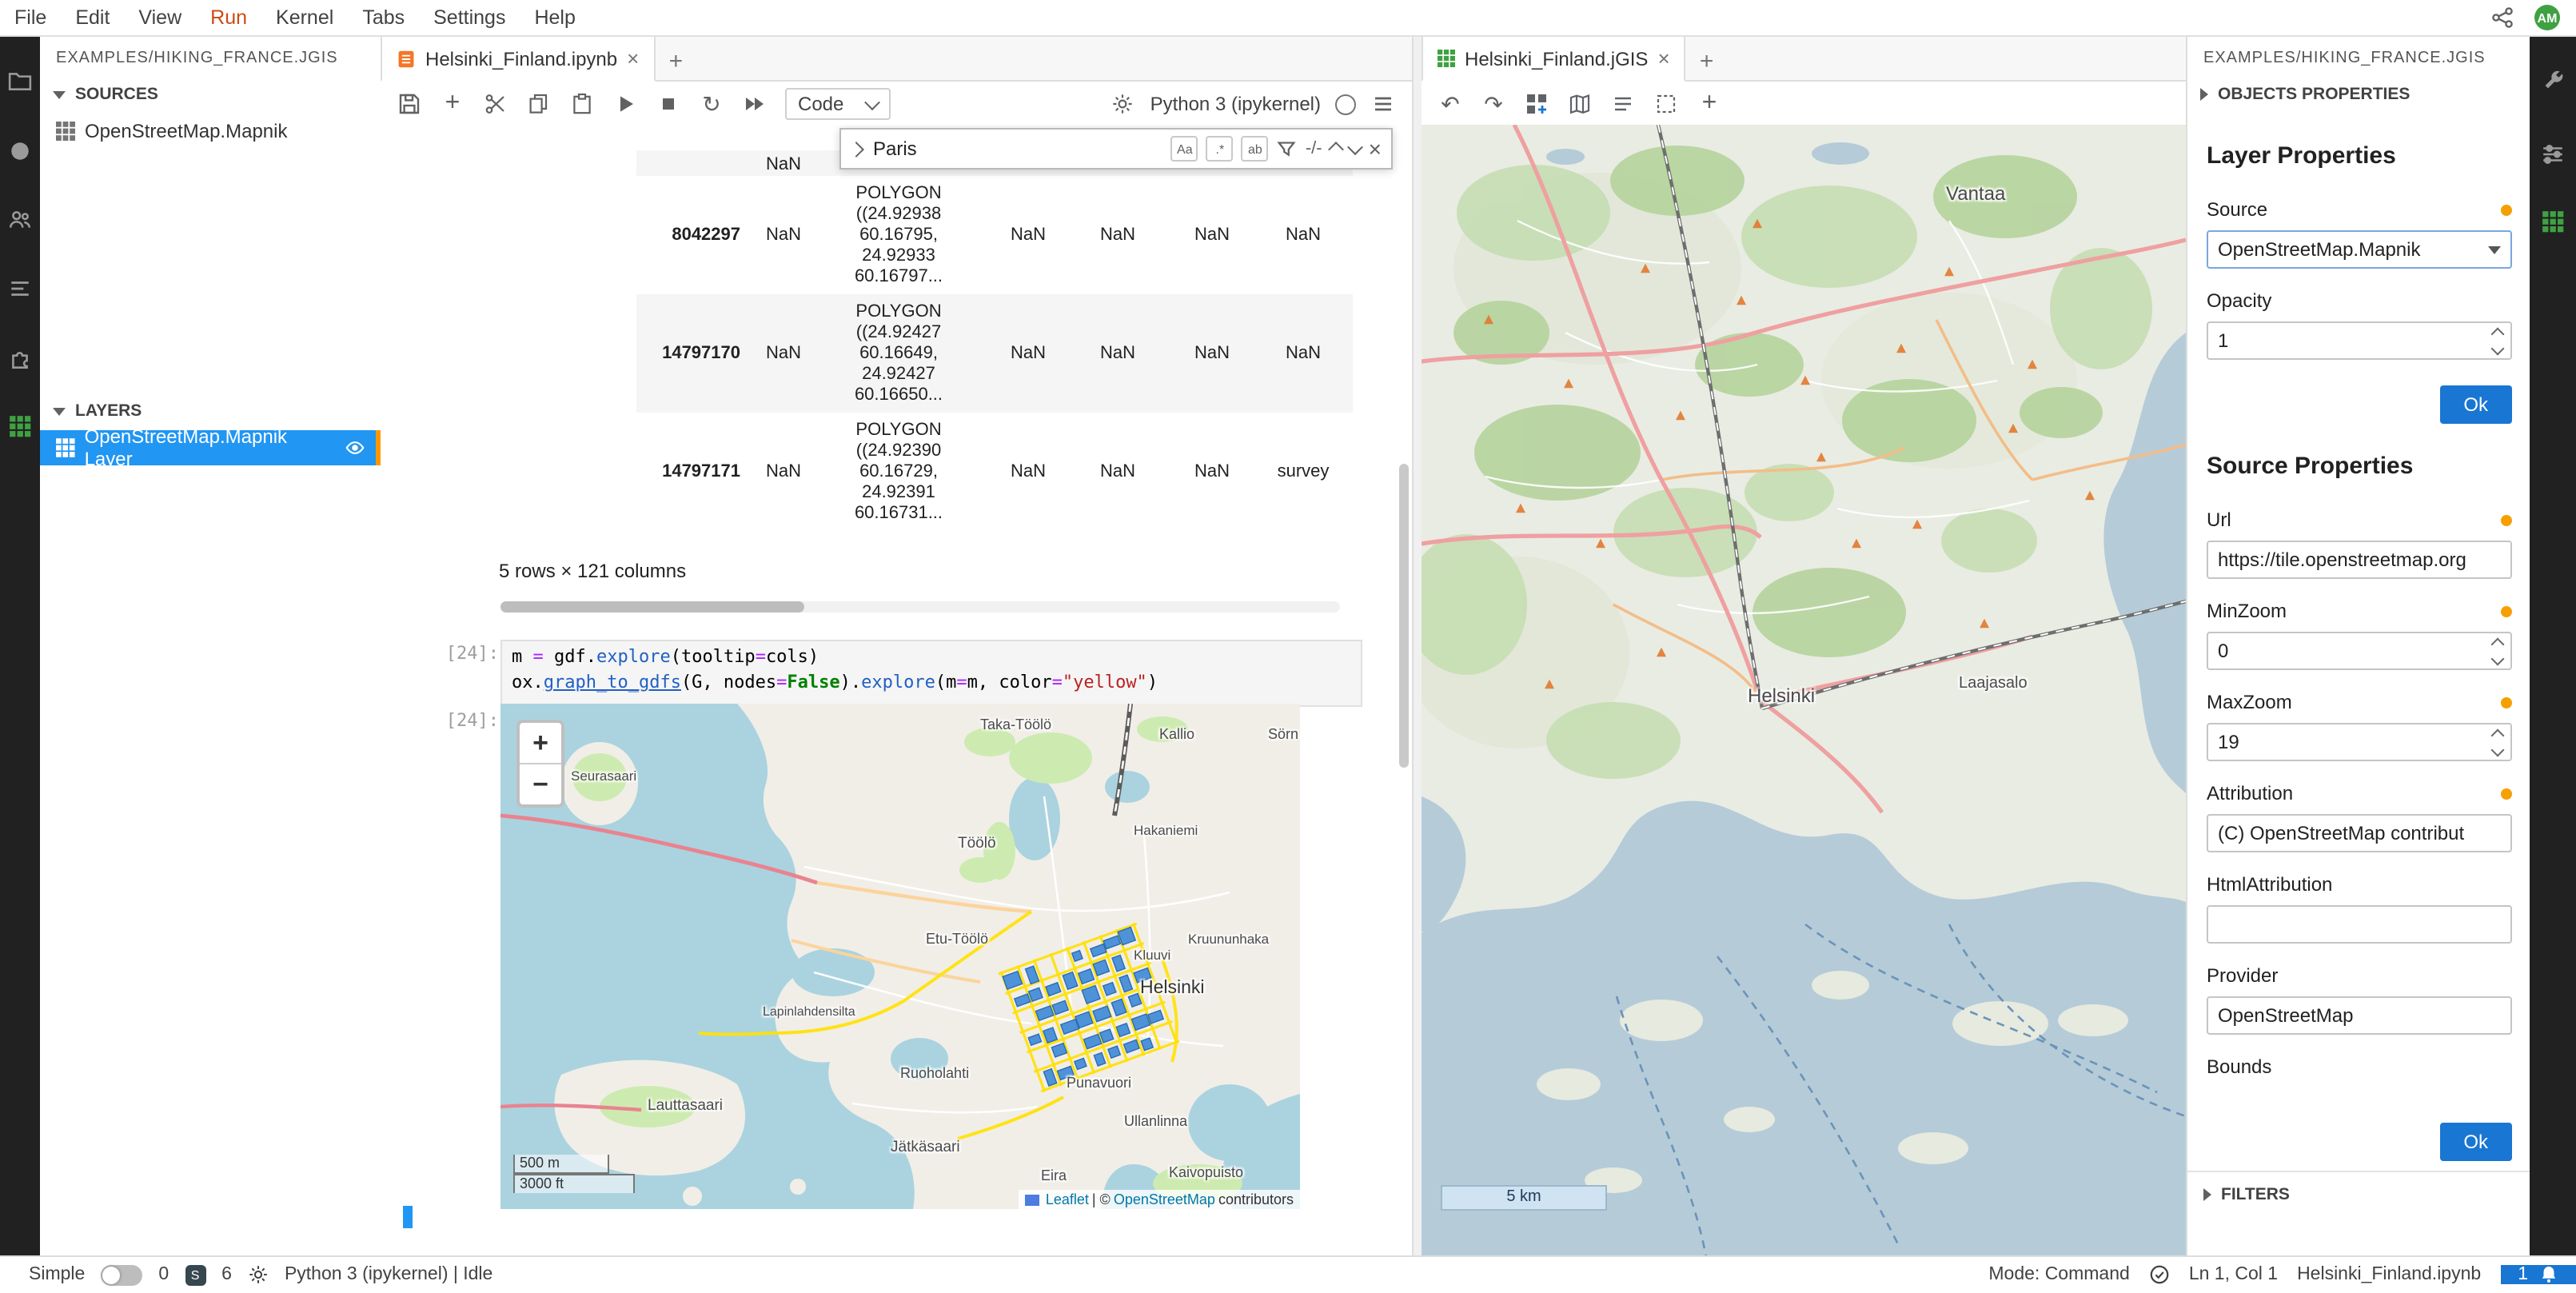 The width and height of the screenshot is (2576, 1293). What do you see at coordinates (2359, 94) in the screenshot?
I see `objects-properties-section: OBJECTS PROPERTIES` at bounding box center [2359, 94].